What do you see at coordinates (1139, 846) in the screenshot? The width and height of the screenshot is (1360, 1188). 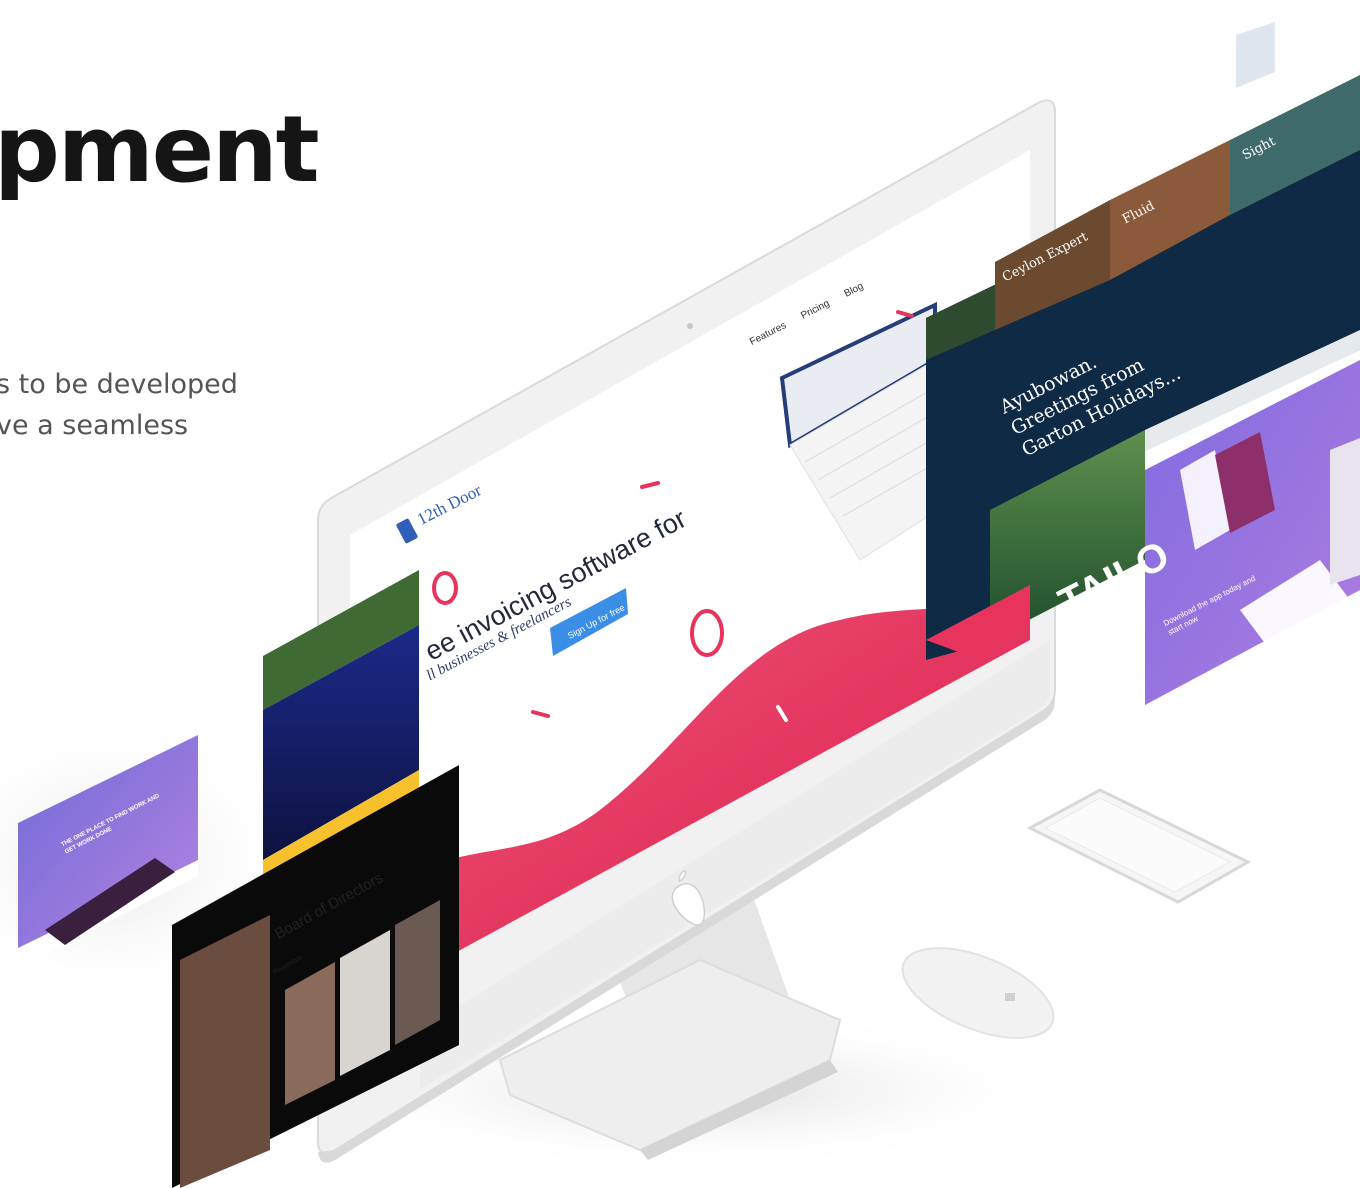 I see `iphone-device` at bounding box center [1139, 846].